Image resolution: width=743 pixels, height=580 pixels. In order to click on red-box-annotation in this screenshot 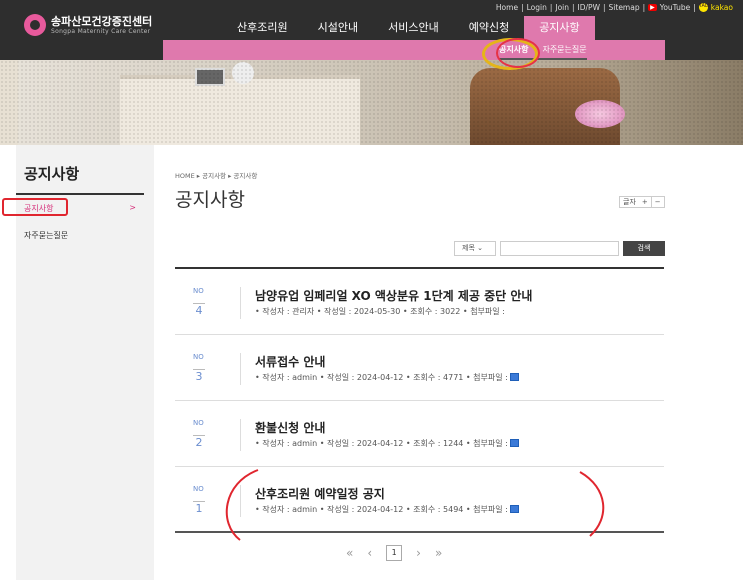, I will do `click(35, 207)`.